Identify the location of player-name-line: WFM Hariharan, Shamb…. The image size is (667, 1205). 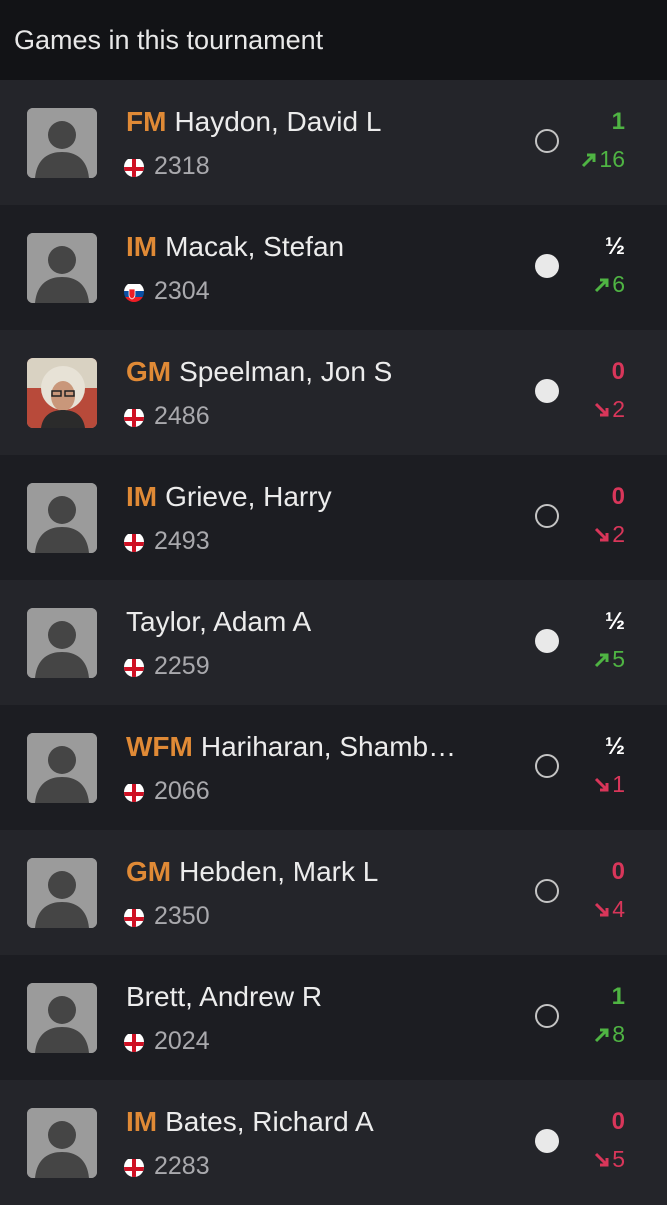
(291, 747).